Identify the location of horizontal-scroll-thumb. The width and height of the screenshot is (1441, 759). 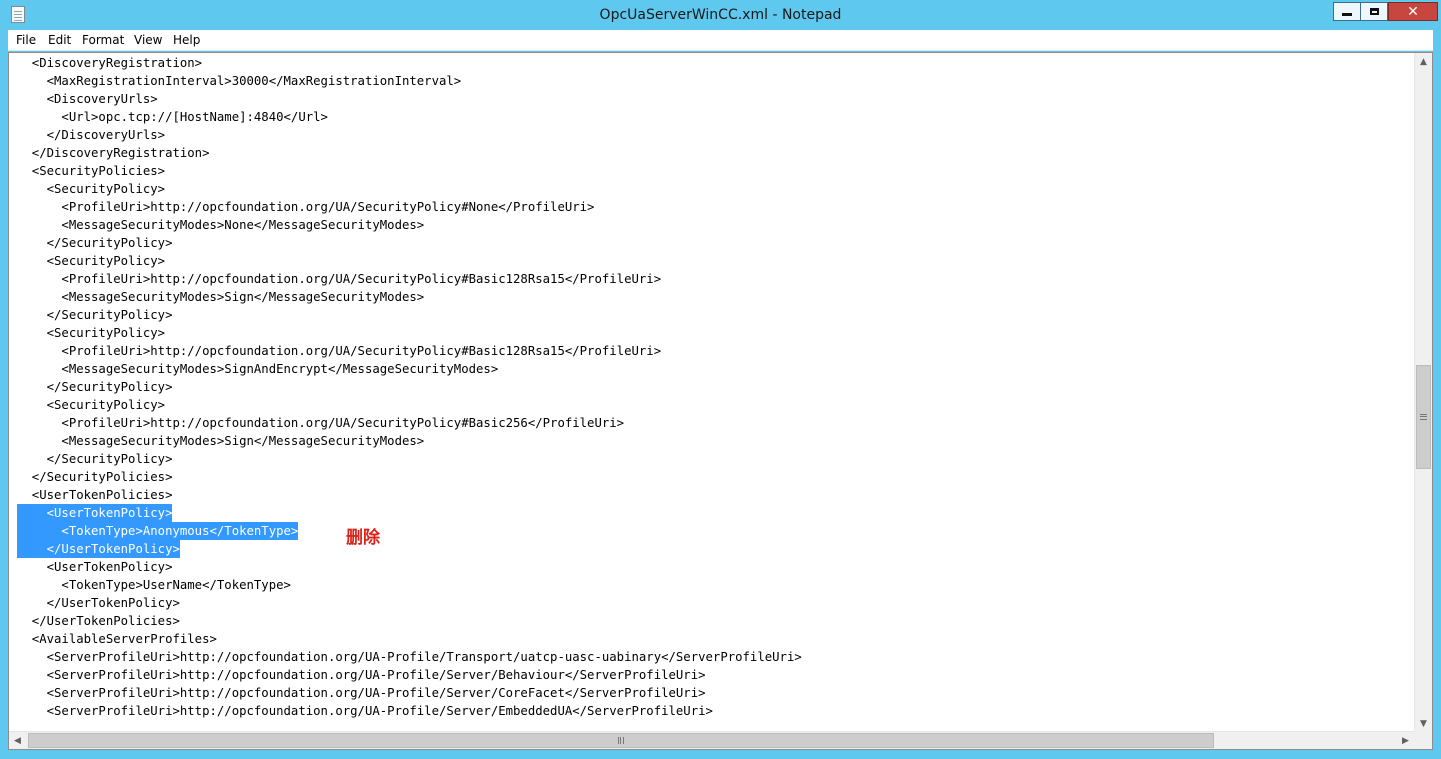
(621, 740).